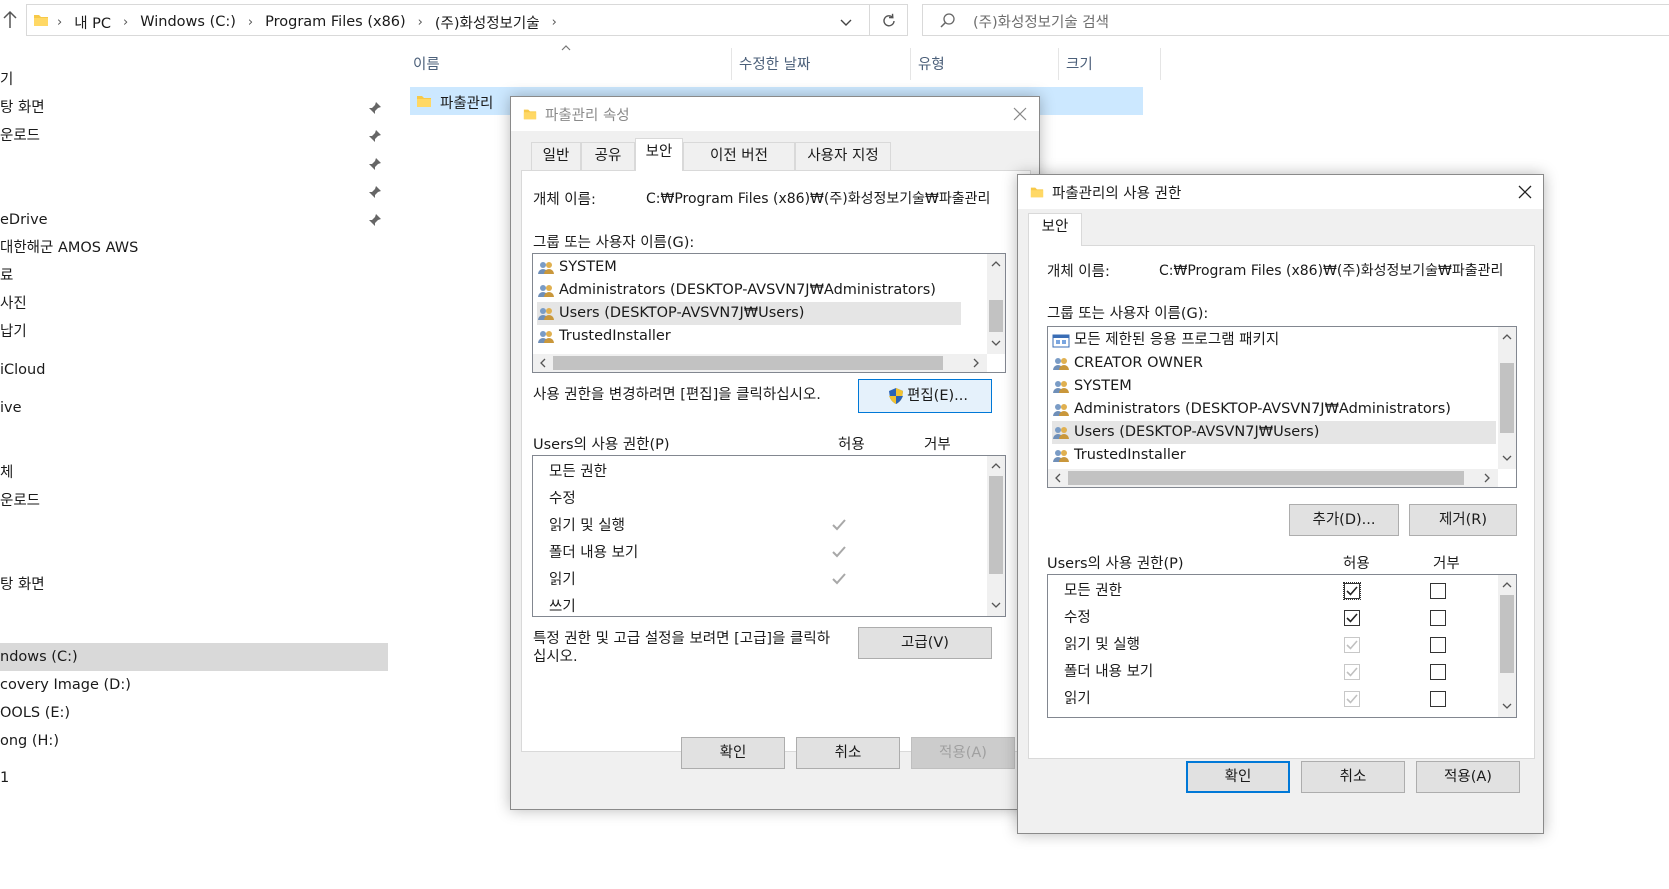 The width and height of the screenshot is (1669, 889). What do you see at coordinates (194, 370) in the screenshot?
I see `nav-item-icloud: iCloud` at bounding box center [194, 370].